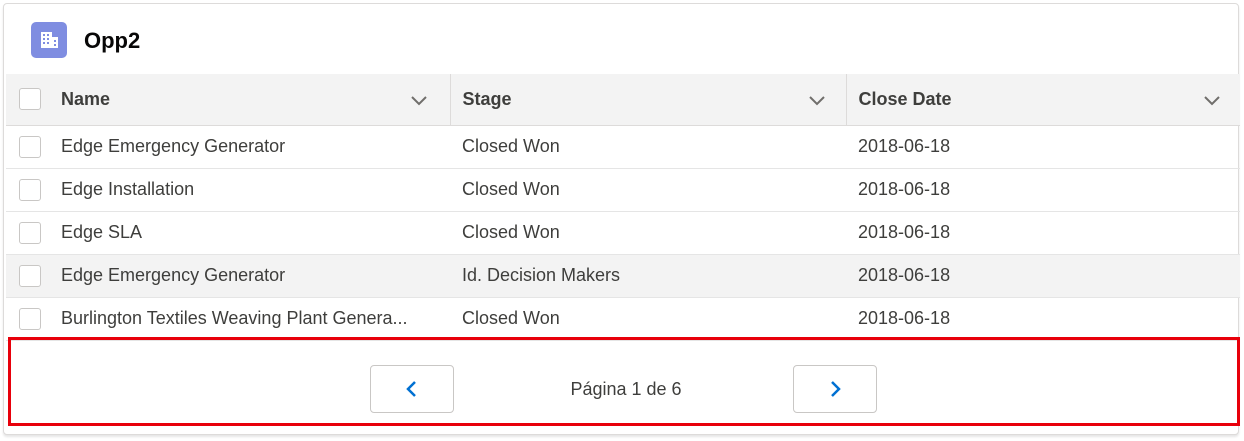 The width and height of the screenshot is (1244, 441). What do you see at coordinates (252, 232) in the screenshot?
I see `name-cell: Edge SLA` at bounding box center [252, 232].